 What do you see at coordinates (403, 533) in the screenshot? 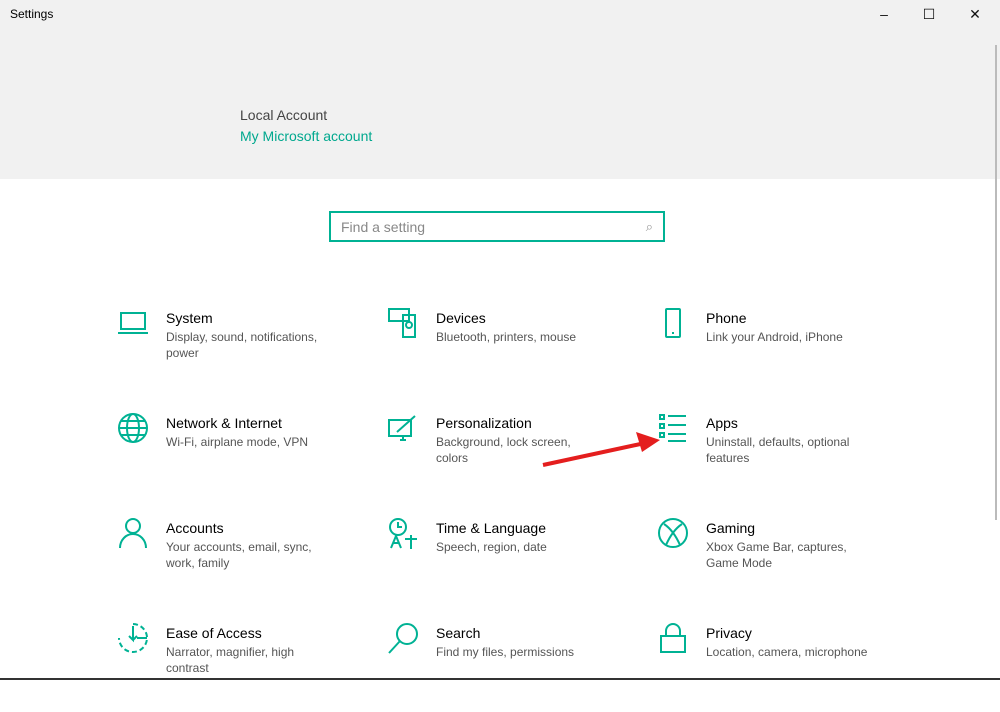
I see `time-language-icon` at bounding box center [403, 533].